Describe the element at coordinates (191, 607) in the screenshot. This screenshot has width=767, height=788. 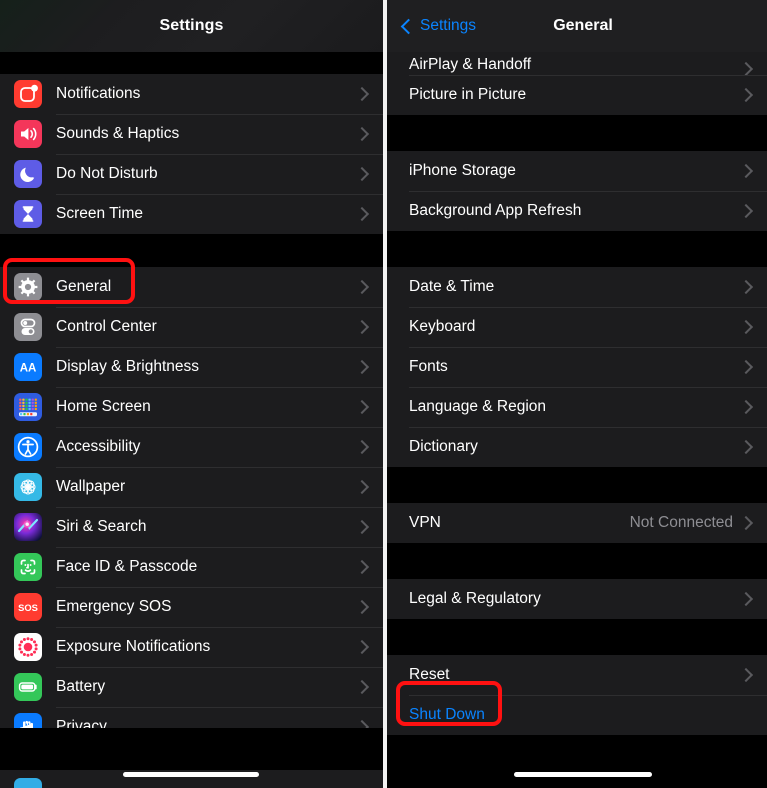
I see `settings-row-emergency-sos: SOS Emergency SOS` at that location.